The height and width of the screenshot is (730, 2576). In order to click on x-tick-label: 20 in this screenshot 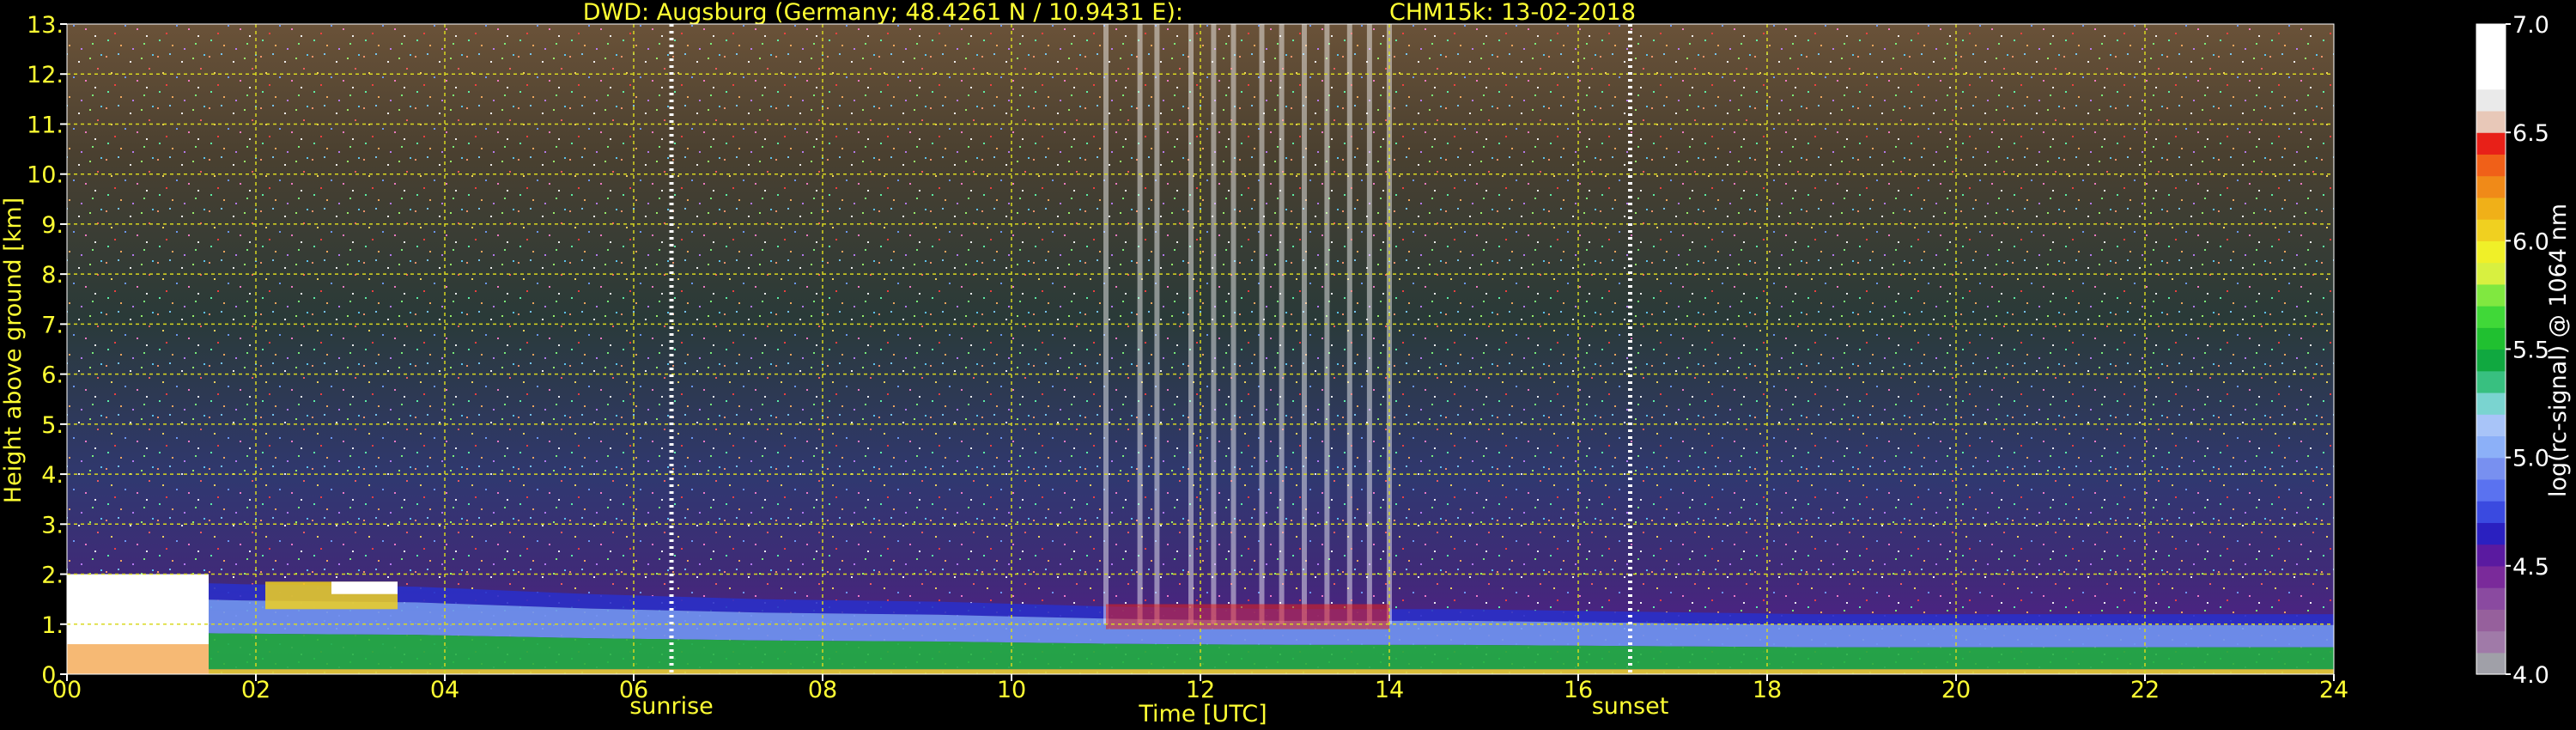, I will do `click(1956, 690)`.